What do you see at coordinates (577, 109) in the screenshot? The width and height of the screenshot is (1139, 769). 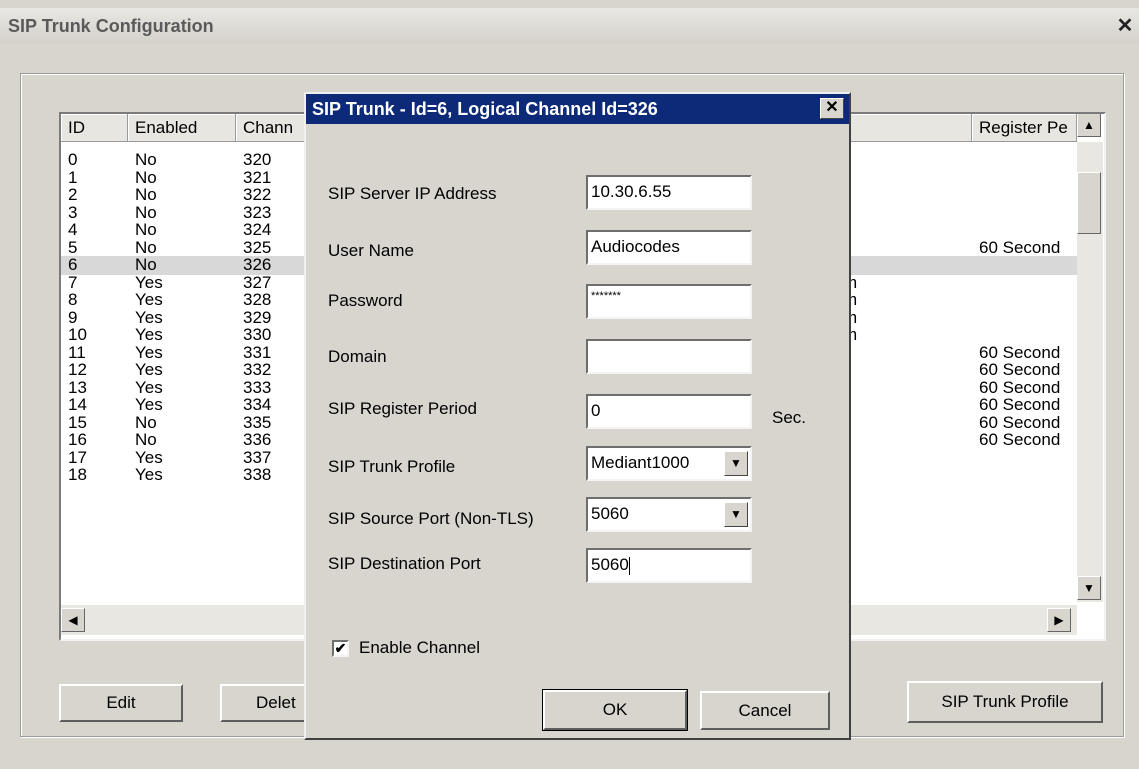 I see `dialog-title: SIP Trunk - Id=6, Logical Channel Id=326` at bounding box center [577, 109].